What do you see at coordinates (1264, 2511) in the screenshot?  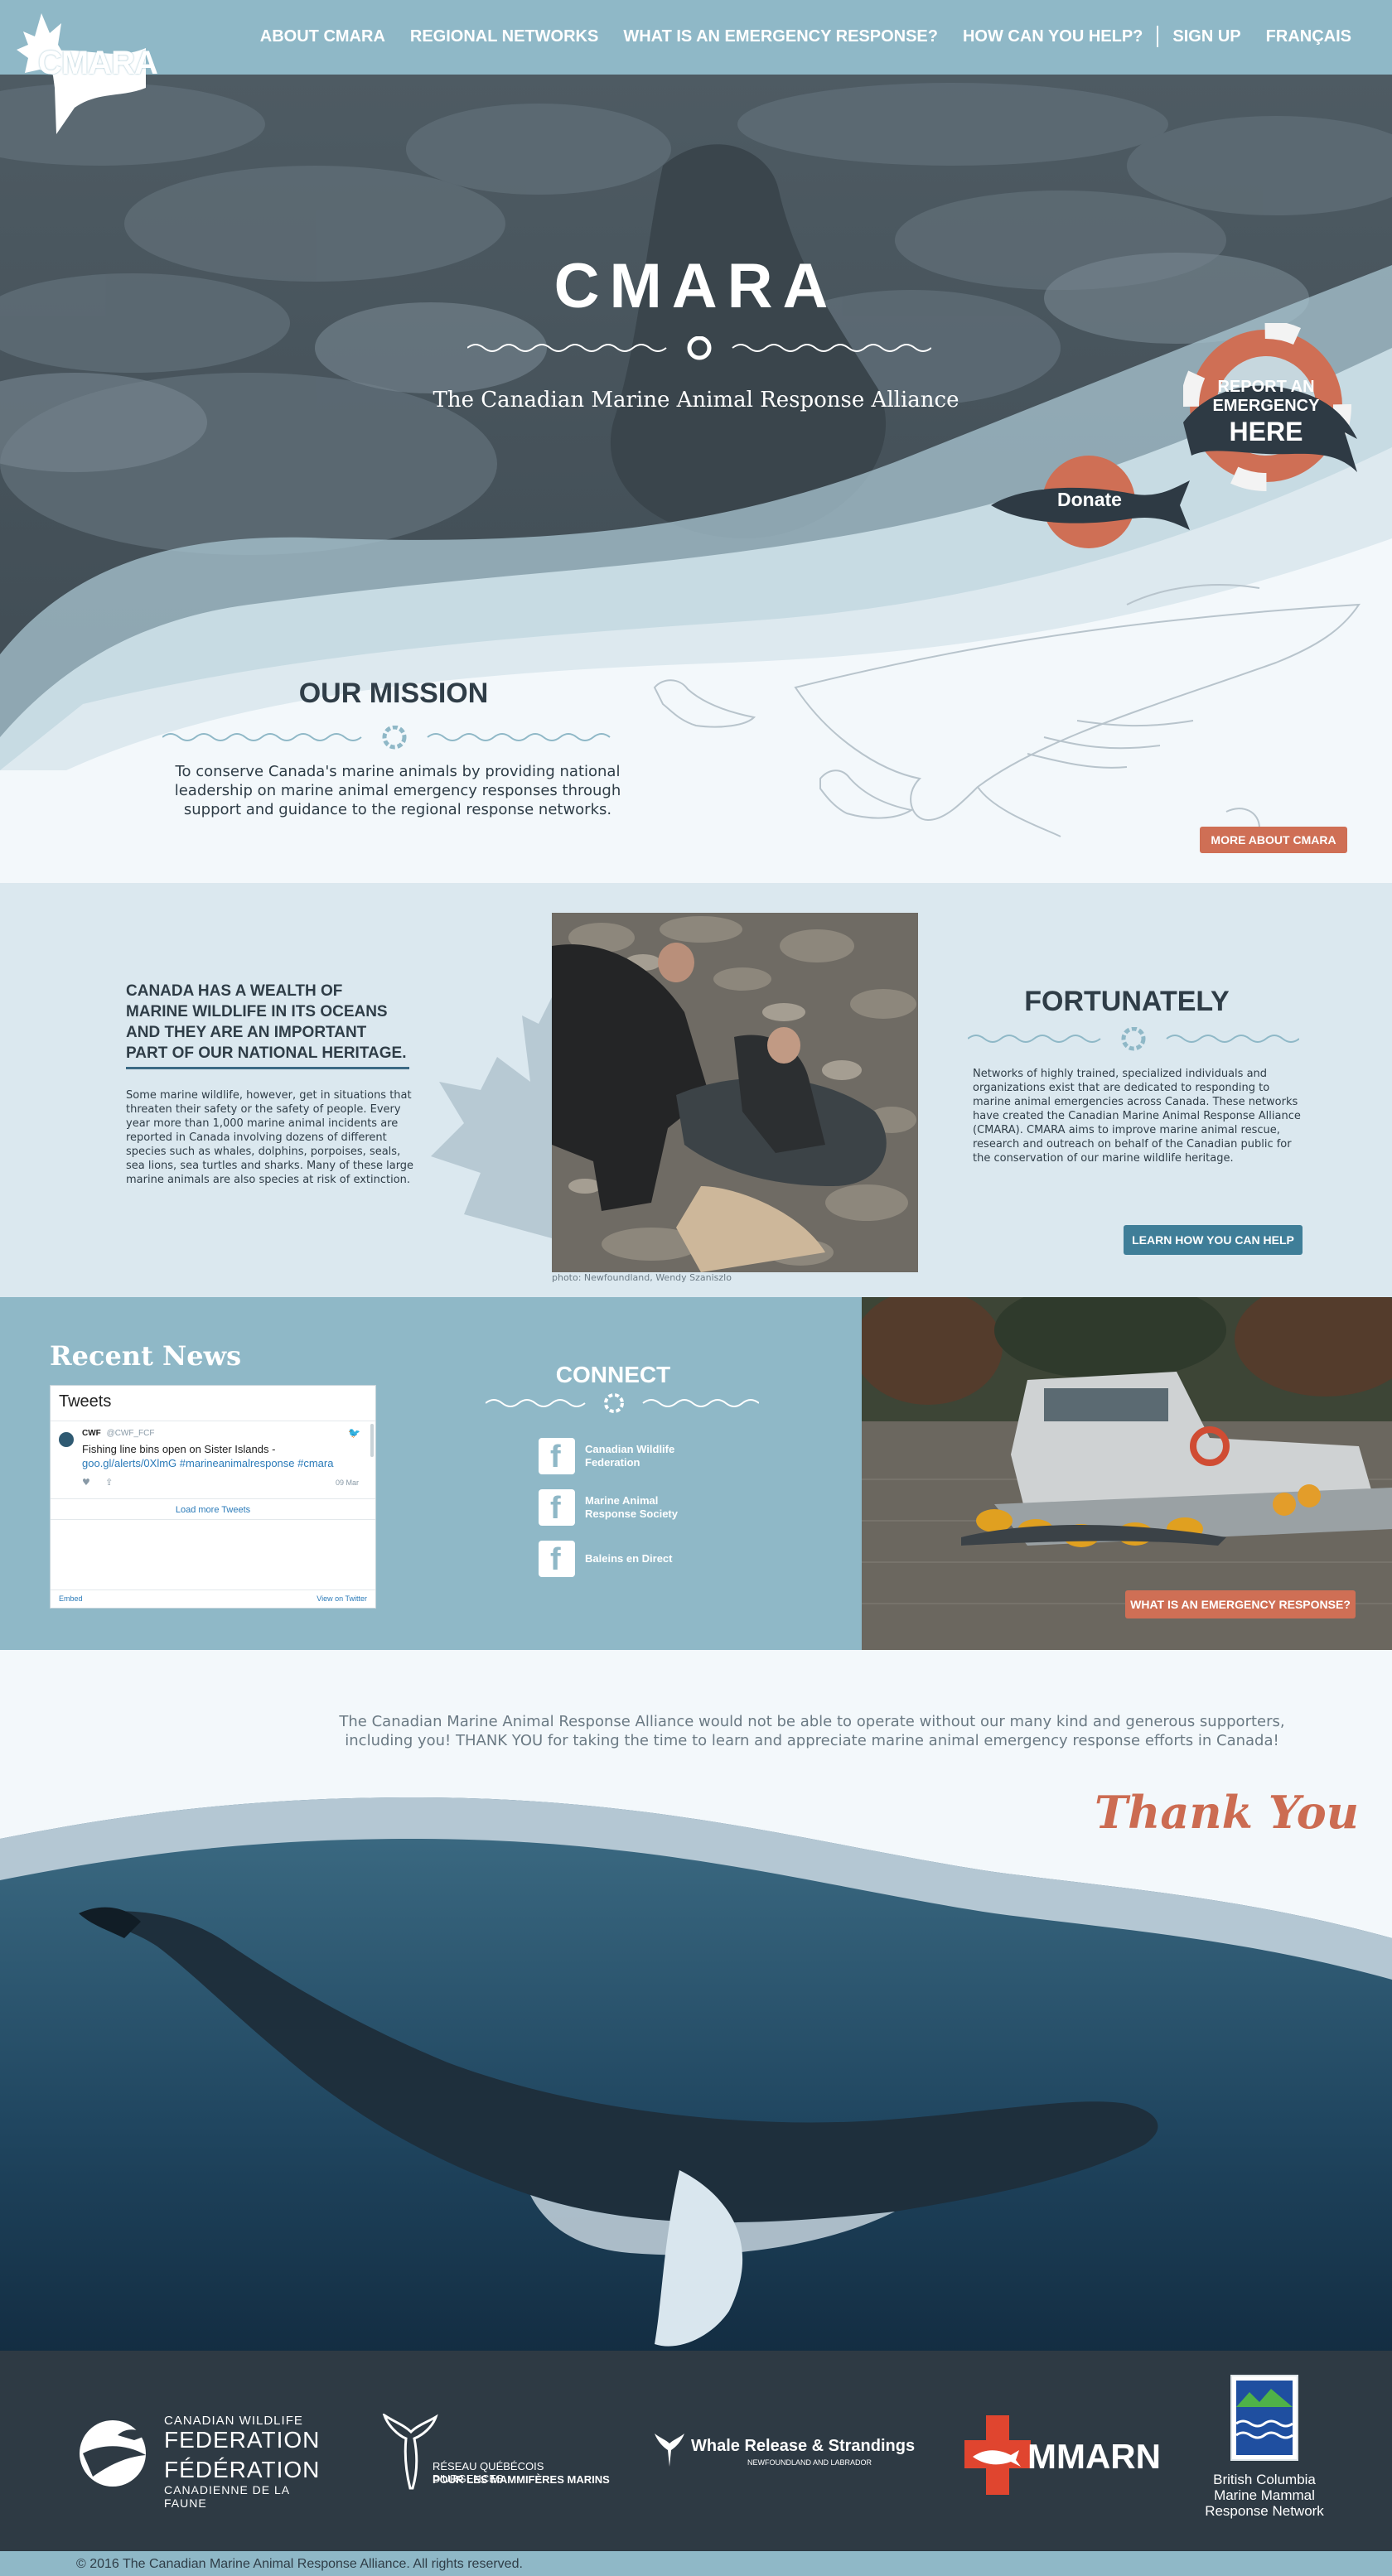 I see `bc-line-3: Response Network` at bounding box center [1264, 2511].